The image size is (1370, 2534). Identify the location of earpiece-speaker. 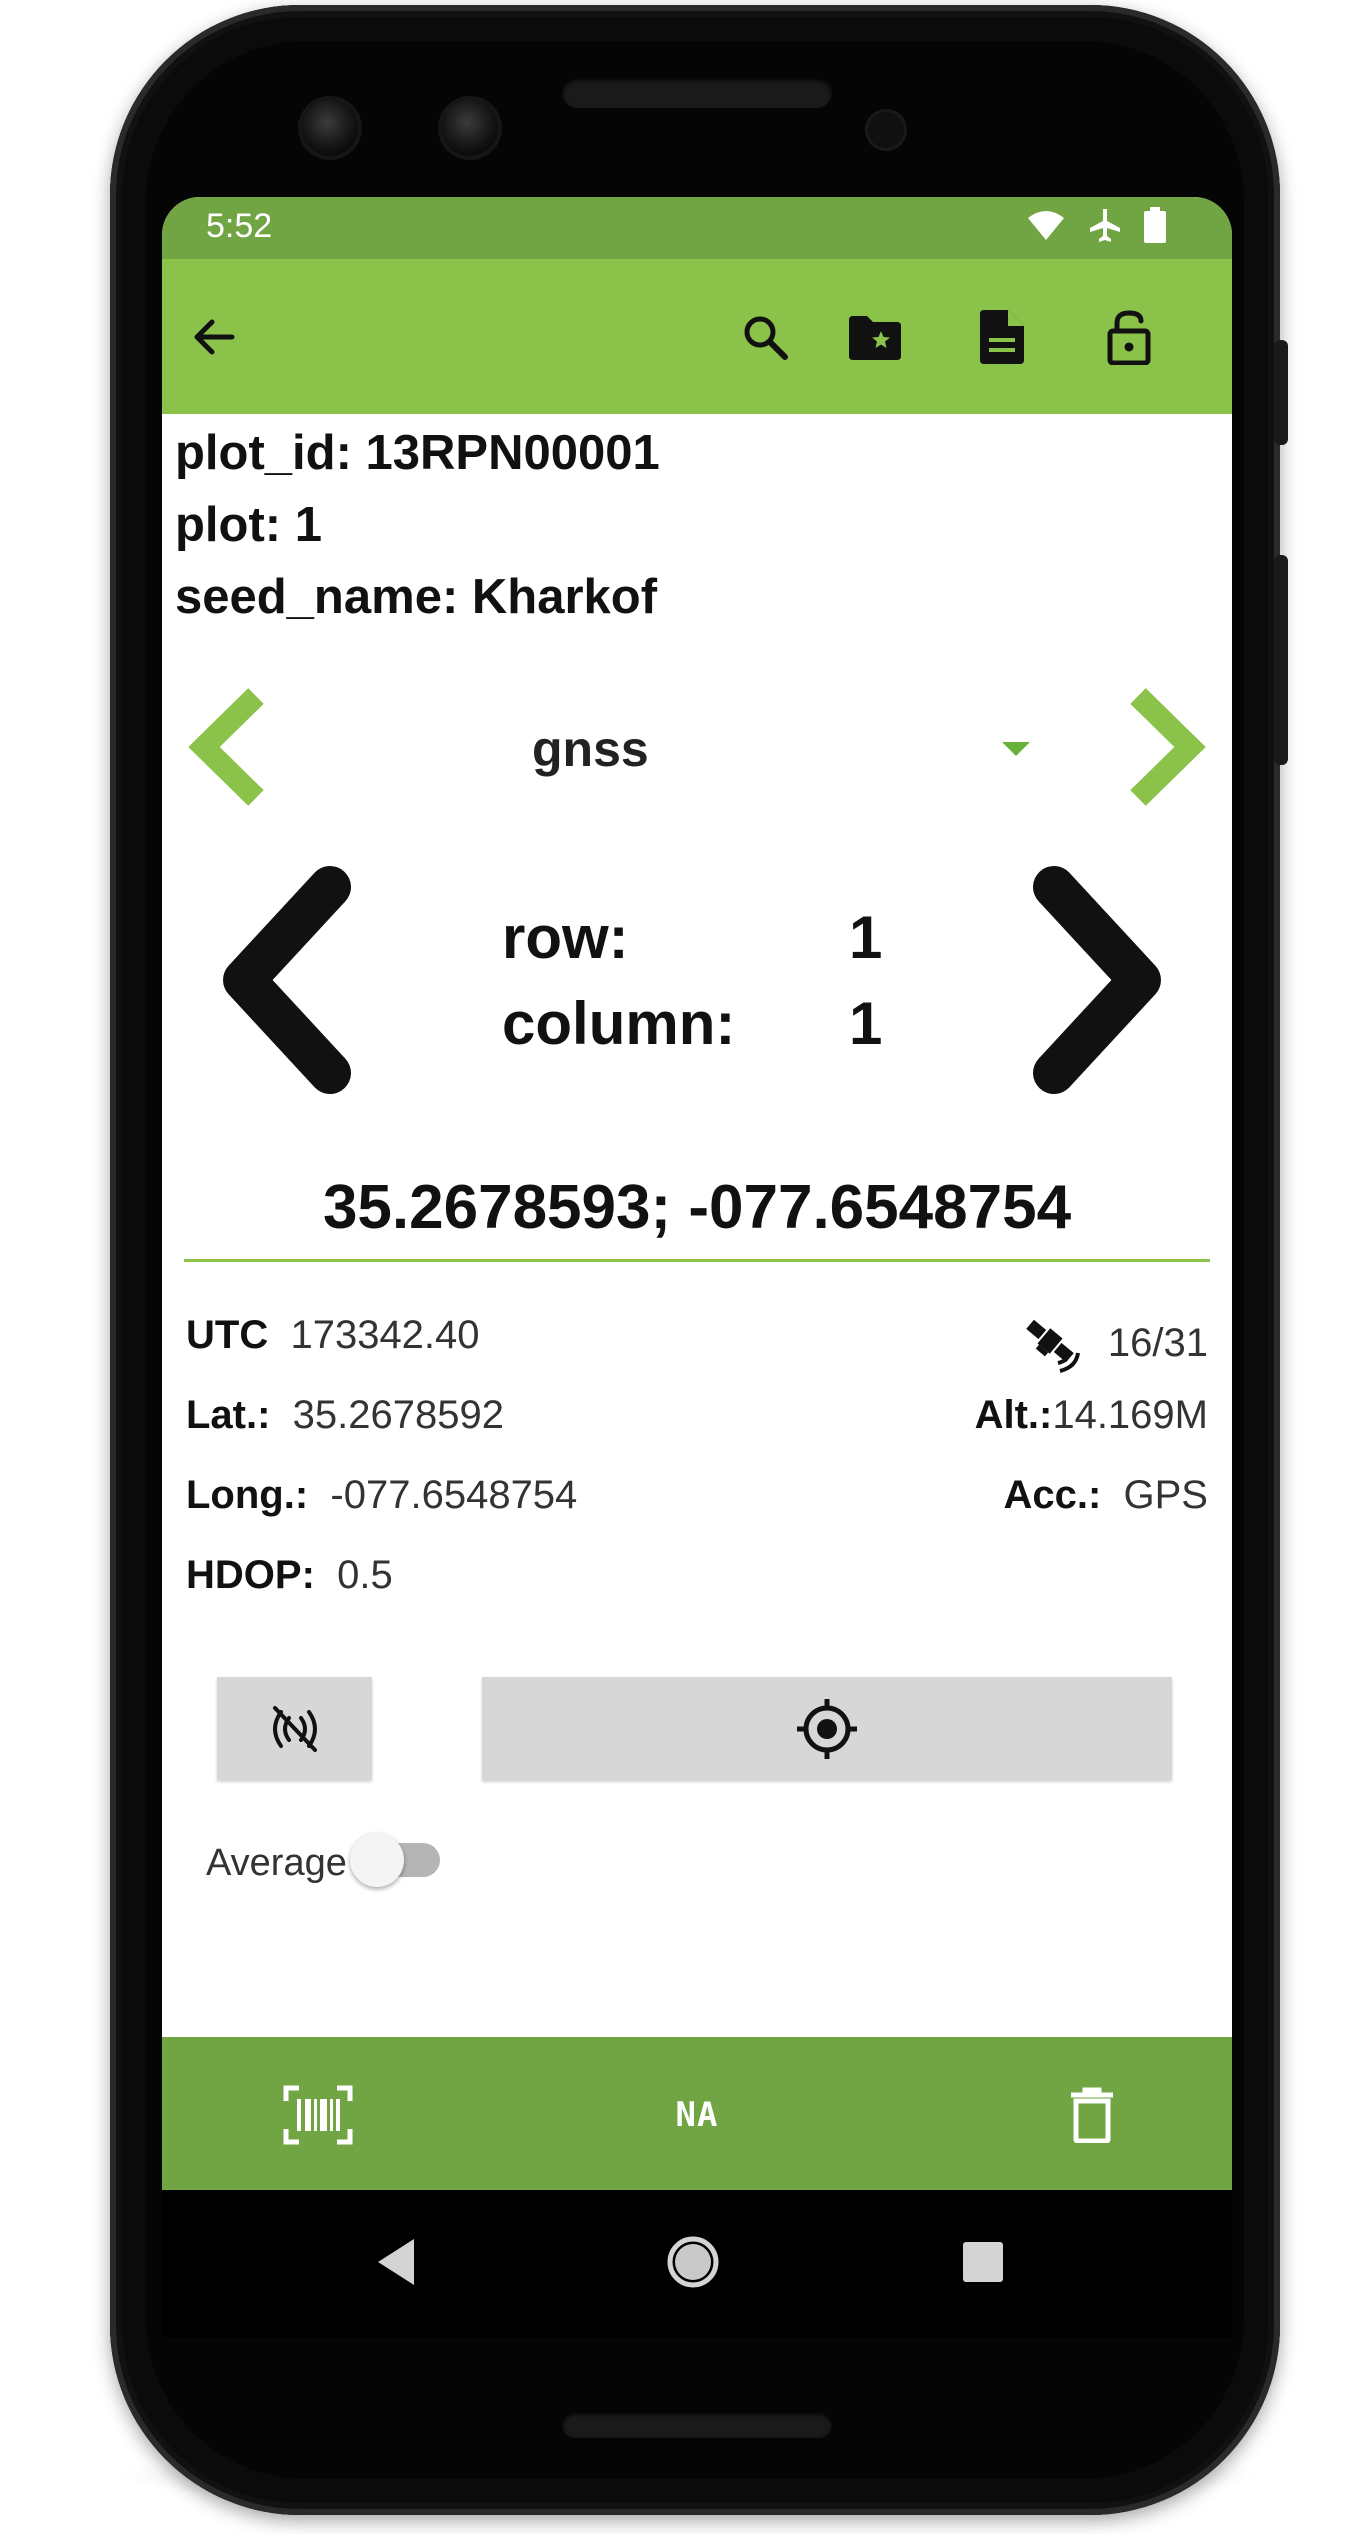
(697, 93).